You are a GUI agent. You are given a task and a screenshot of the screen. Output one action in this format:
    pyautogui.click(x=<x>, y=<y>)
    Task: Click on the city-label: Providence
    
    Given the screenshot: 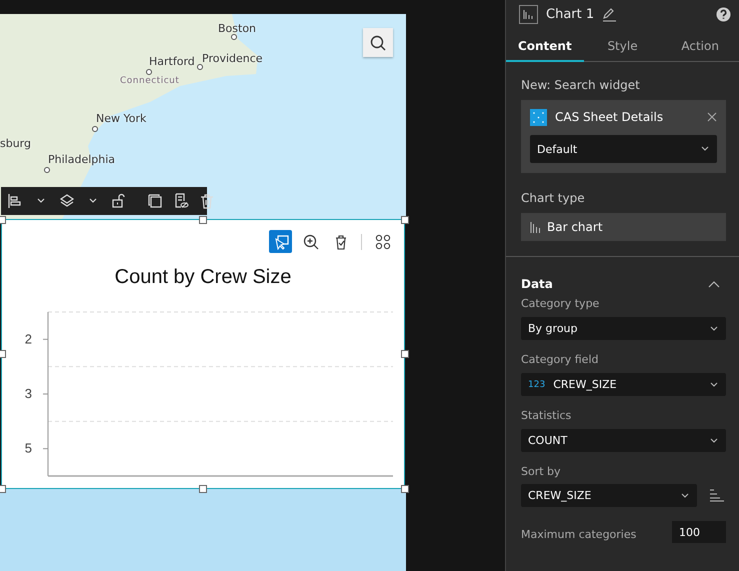 What is the action you would take?
    pyautogui.click(x=232, y=58)
    